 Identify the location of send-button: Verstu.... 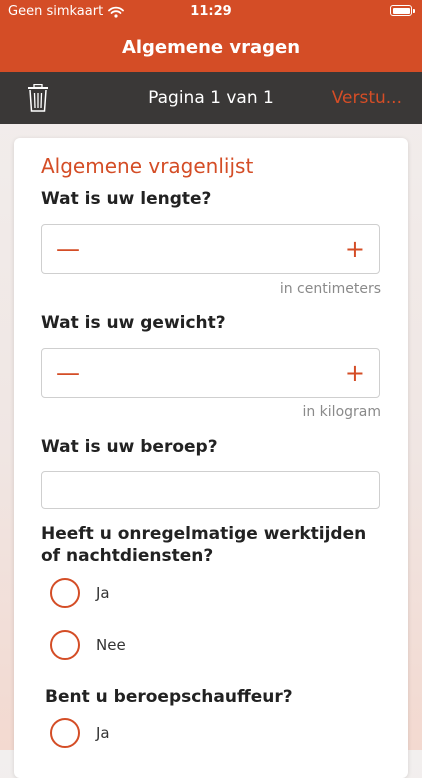
(367, 98).